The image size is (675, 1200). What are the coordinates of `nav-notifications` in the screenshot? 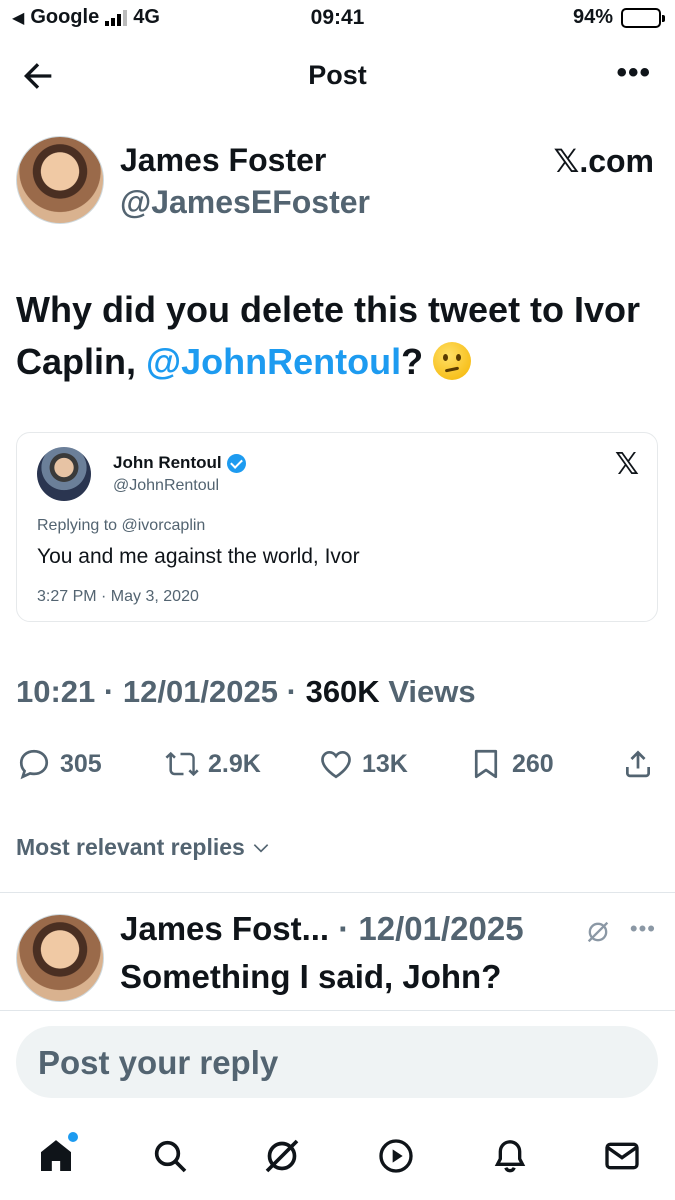 It's located at (510, 1156).